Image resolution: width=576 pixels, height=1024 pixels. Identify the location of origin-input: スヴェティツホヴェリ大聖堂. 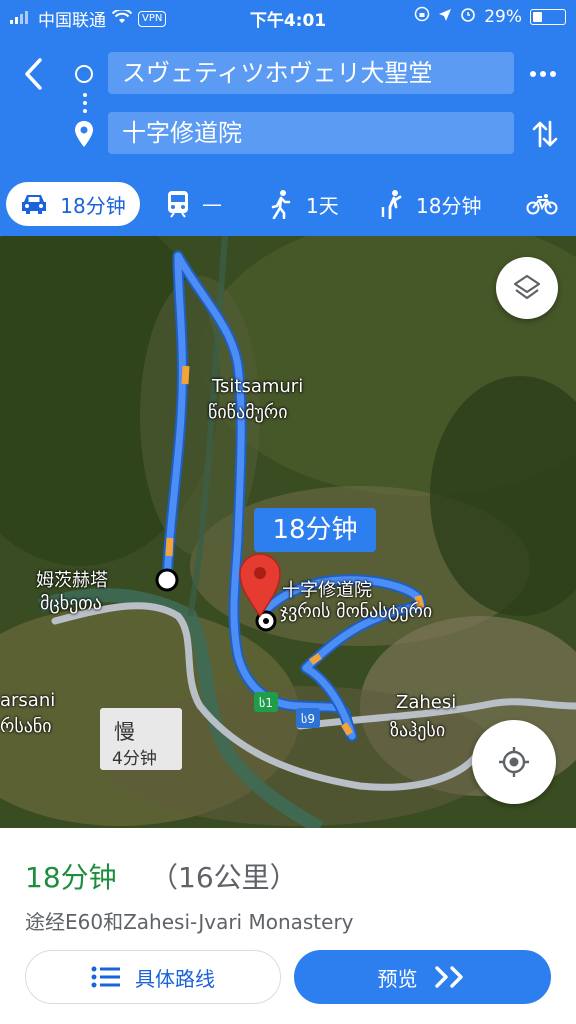
(311, 73).